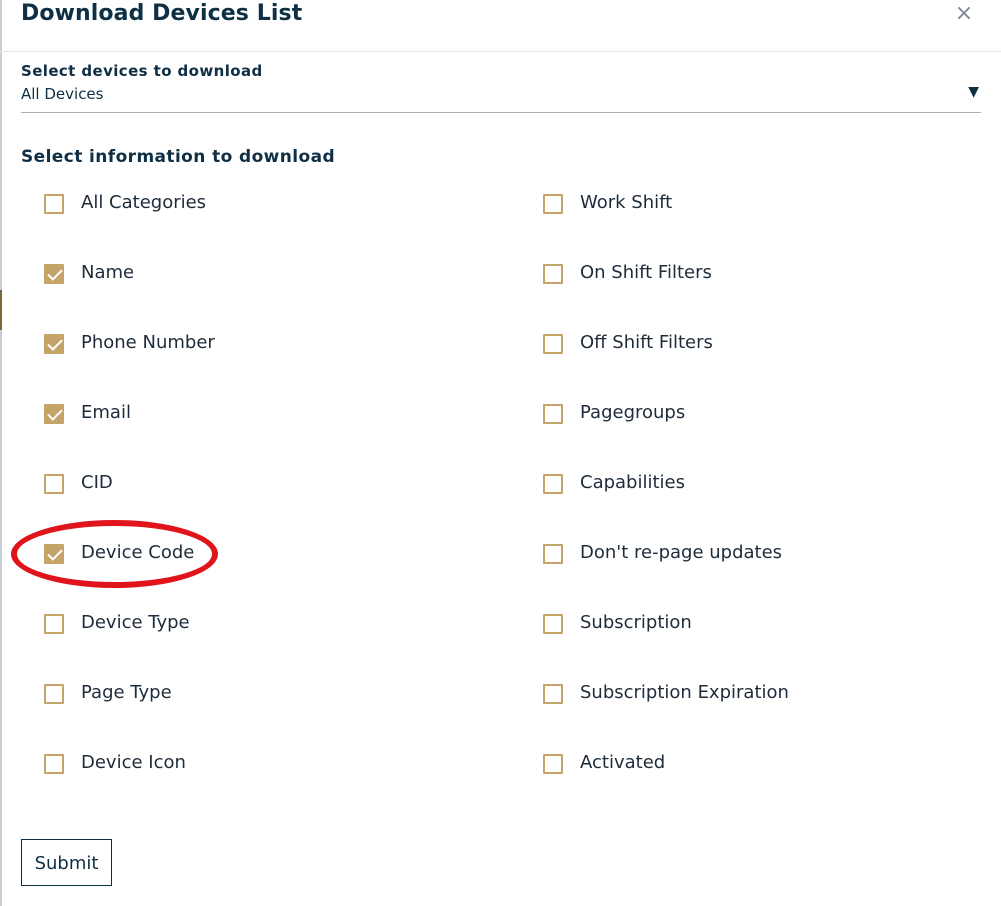 The image size is (1001, 906). Describe the element at coordinates (106, 412) in the screenshot. I see `option-label: Email` at that location.